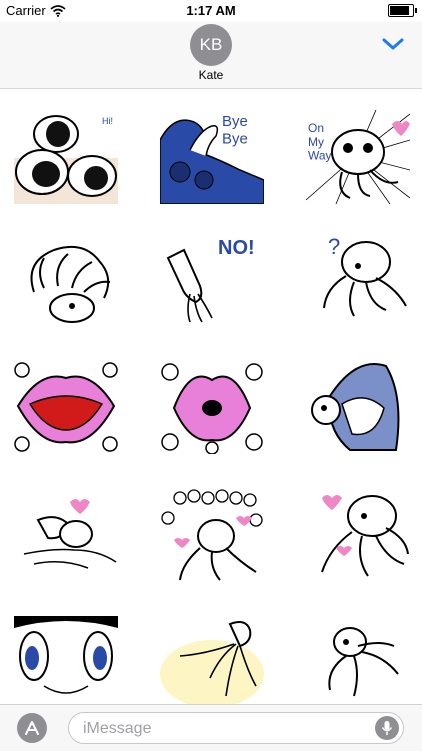 The width and height of the screenshot is (422, 751). What do you see at coordinates (393, 44) in the screenshot?
I see `chevron-down-icon` at bounding box center [393, 44].